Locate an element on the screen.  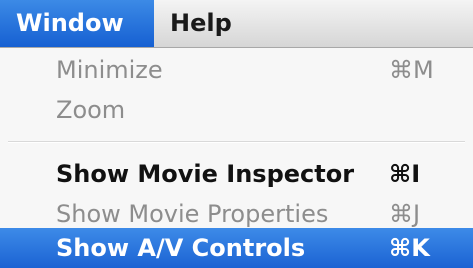
menu-item-shortcut: ⌘M is located at coordinates (411, 70).